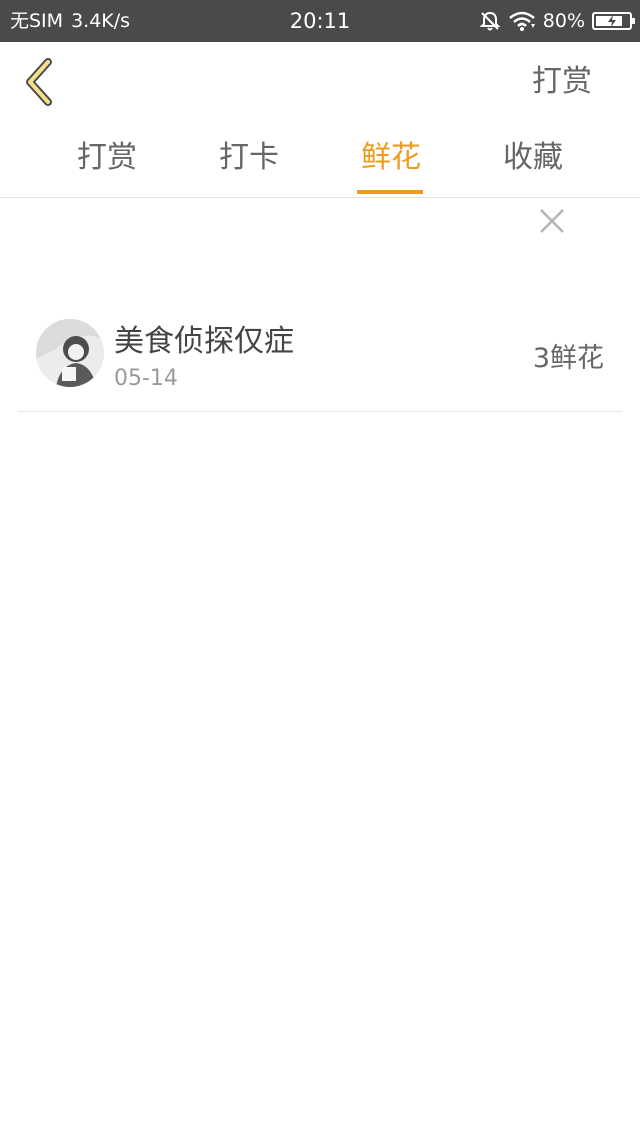 The width and height of the screenshot is (640, 1138). Describe the element at coordinates (613, 21) in the screenshot. I see `battery-charging-icon` at that location.